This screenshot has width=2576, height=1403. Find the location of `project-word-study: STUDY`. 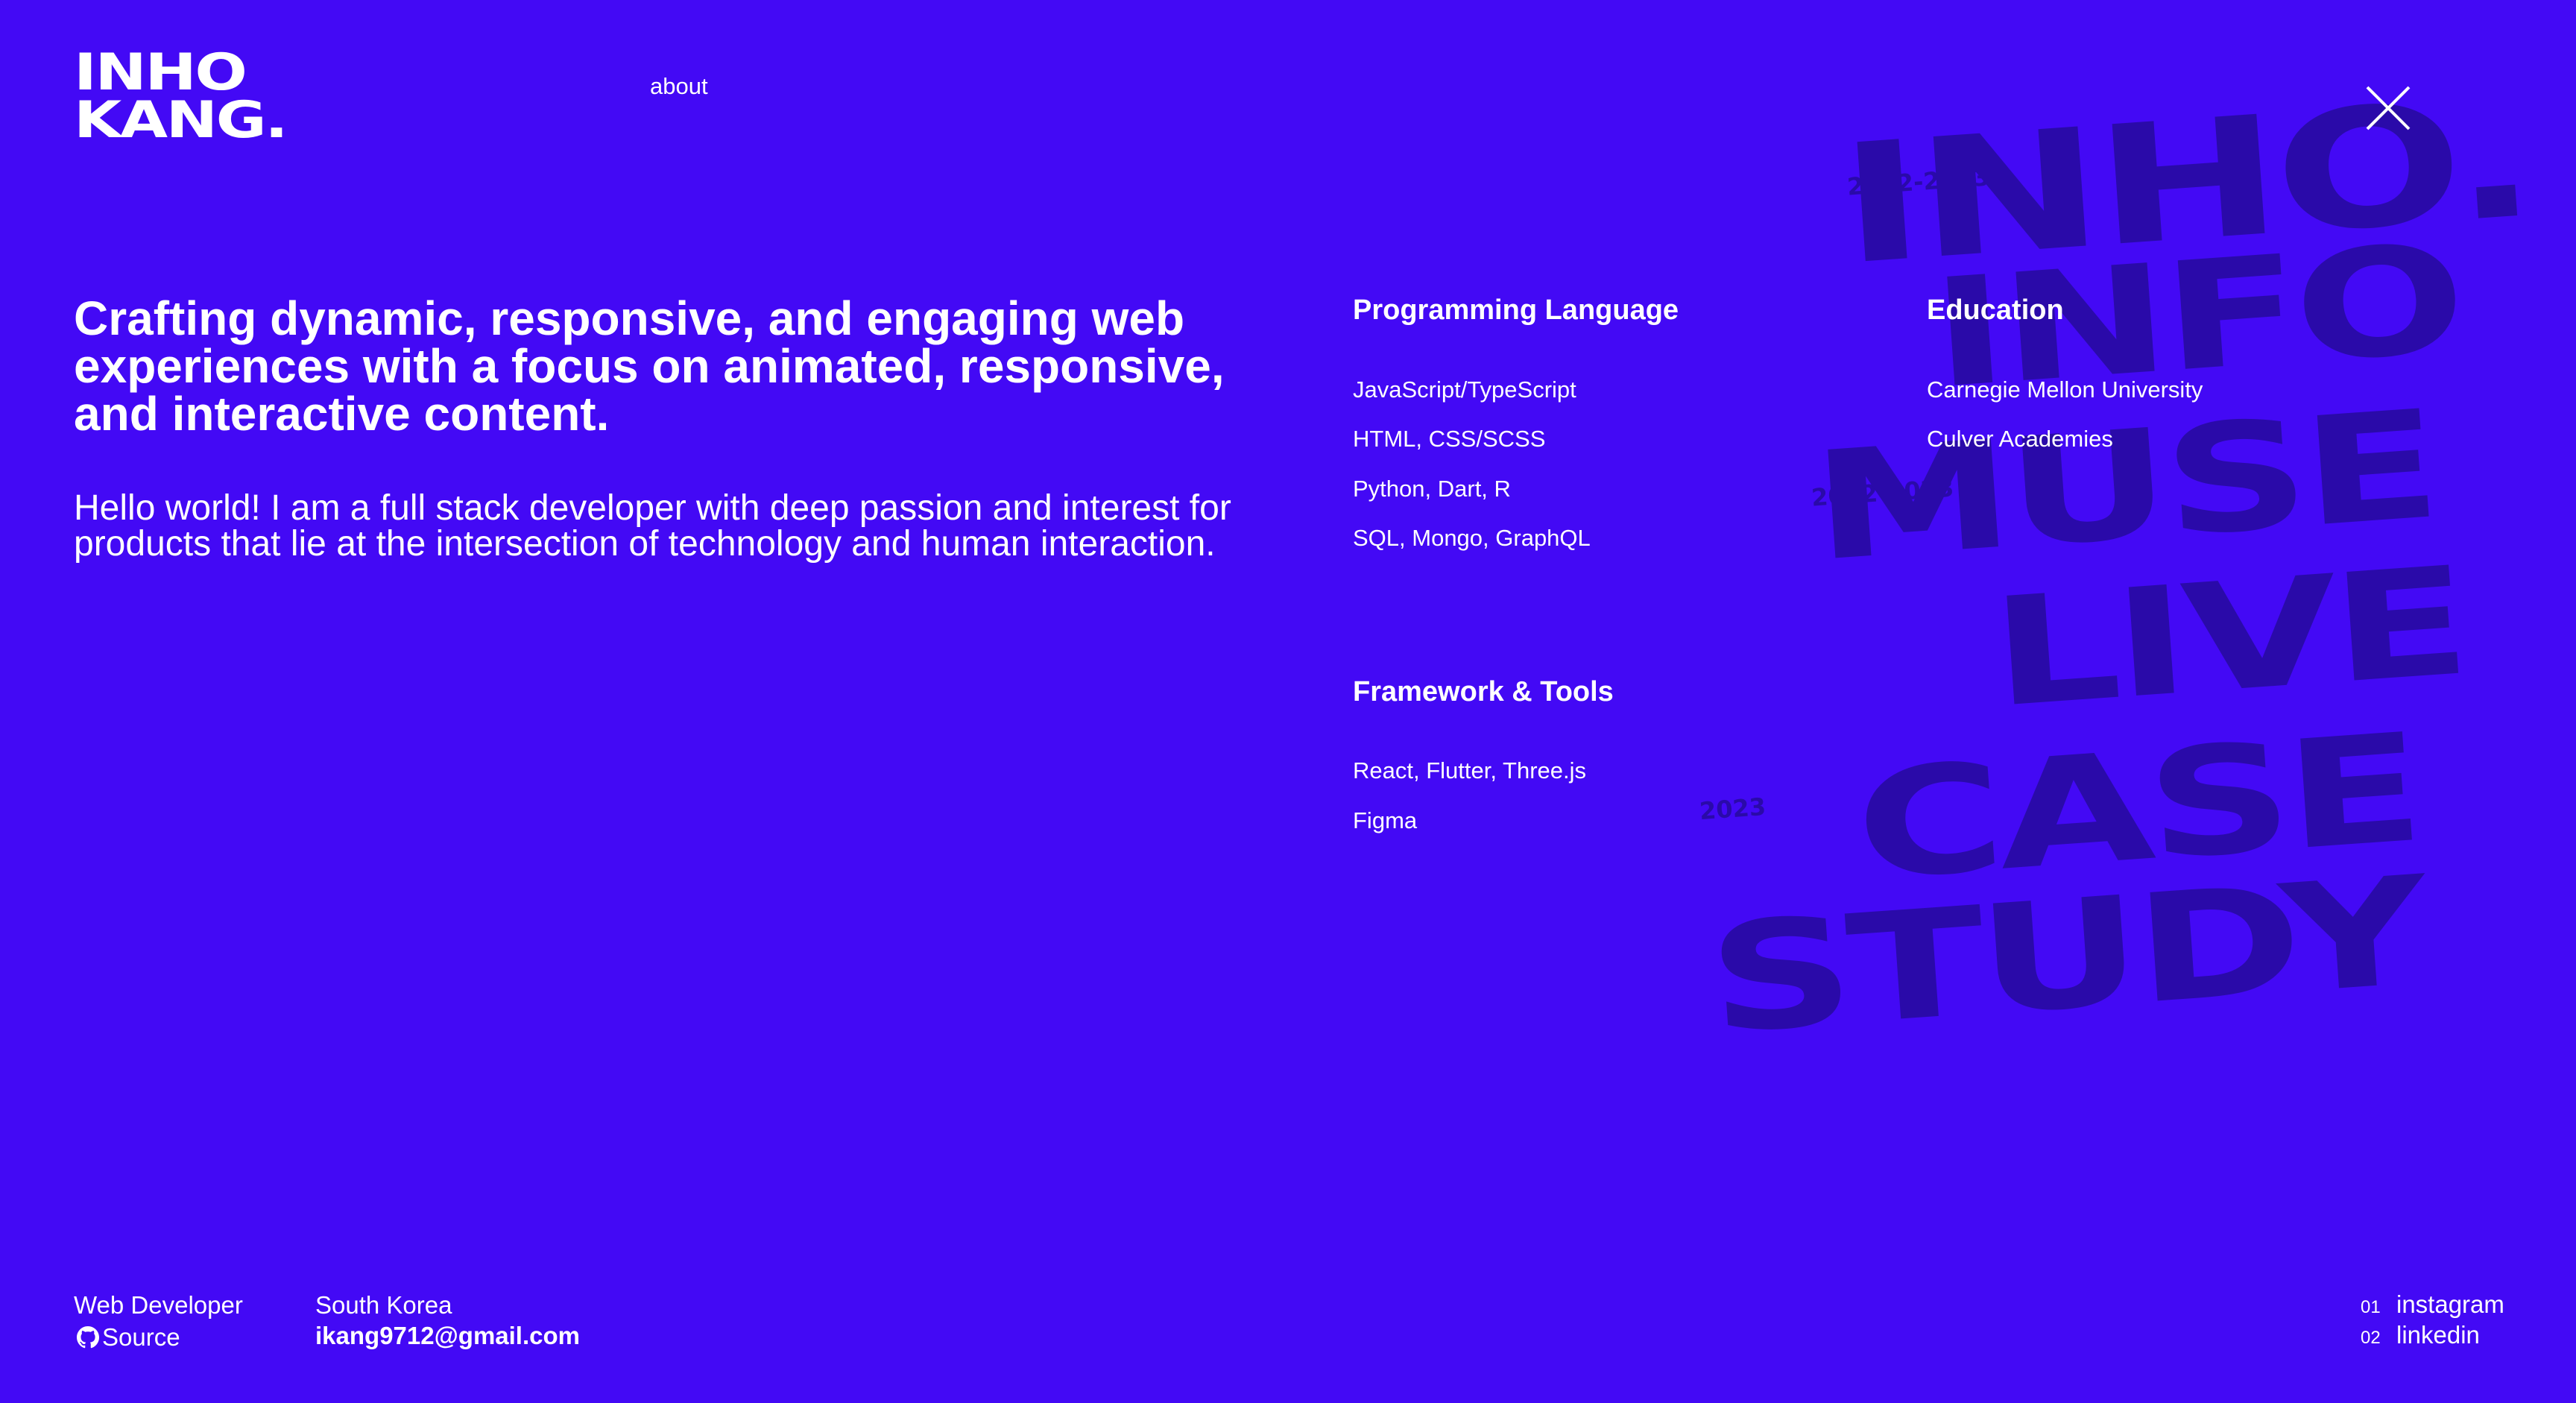

project-word-study: STUDY is located at coordinates (2065, 956).